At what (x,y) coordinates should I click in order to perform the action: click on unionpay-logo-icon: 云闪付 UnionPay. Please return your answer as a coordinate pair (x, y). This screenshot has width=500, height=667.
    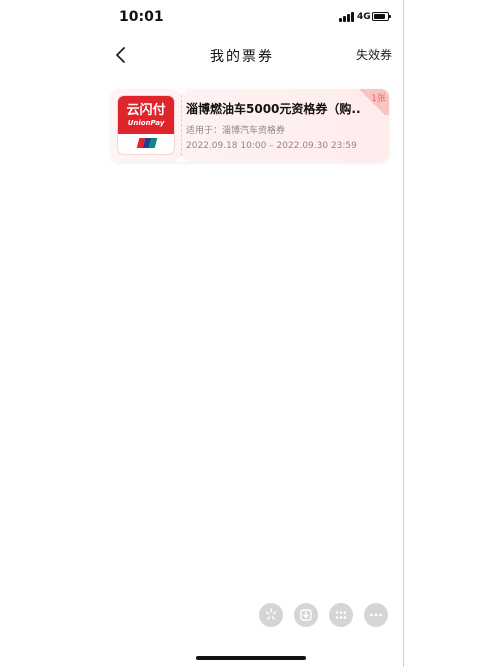
    Looking at the image, I should click on (146, 125).